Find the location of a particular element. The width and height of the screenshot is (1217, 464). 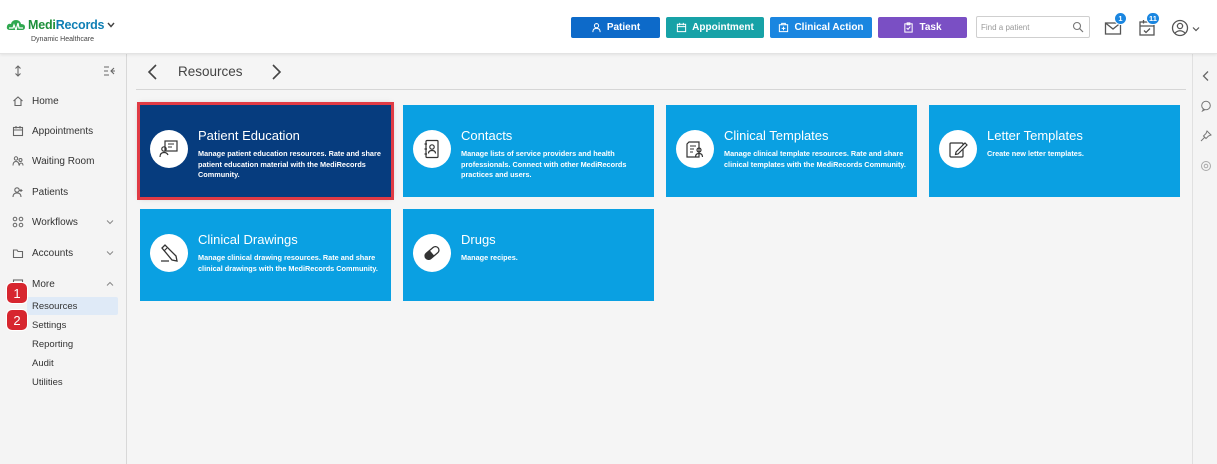

sidebar-subitem-utilities: Utilities is located at coordinates (72, 382).